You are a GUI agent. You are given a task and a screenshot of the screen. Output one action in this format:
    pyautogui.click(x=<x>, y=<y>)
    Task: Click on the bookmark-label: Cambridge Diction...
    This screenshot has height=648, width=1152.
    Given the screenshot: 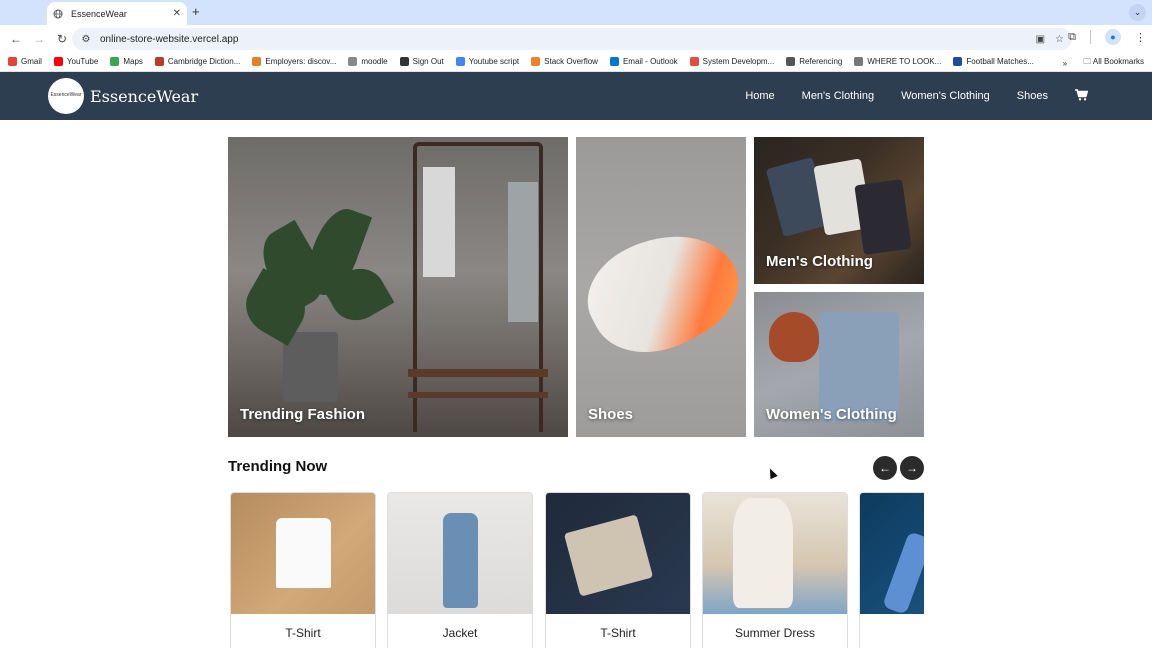 What is the action you would take?
    pyautogui.click(x=204, y=61)
    